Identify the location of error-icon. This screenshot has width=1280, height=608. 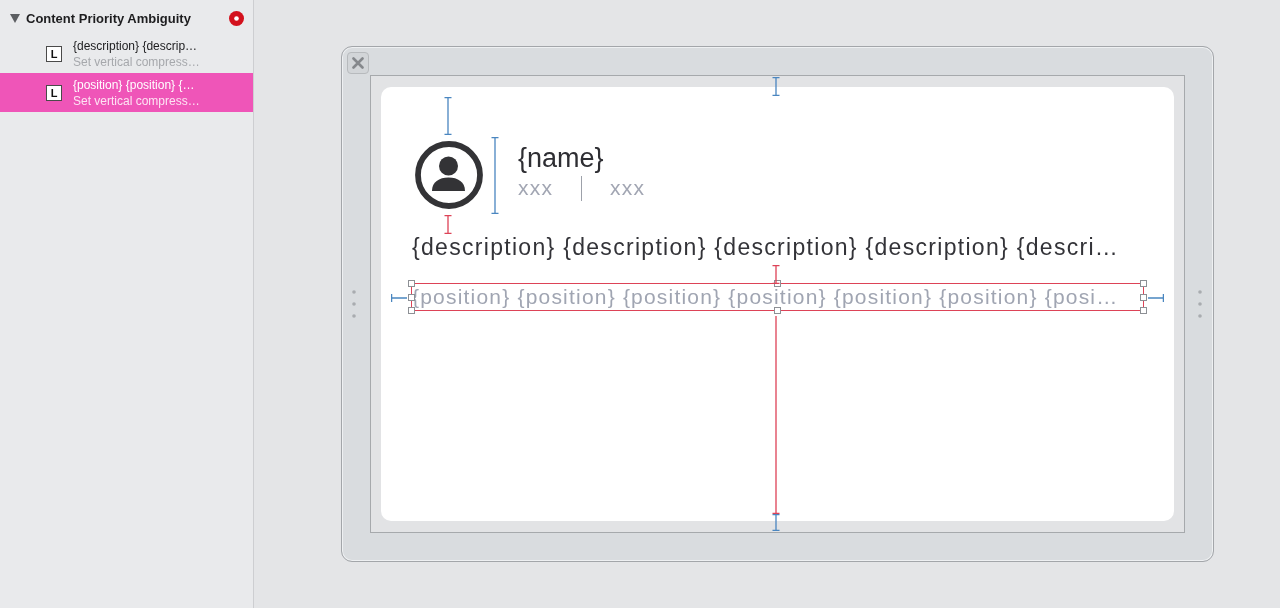
(236, 18).